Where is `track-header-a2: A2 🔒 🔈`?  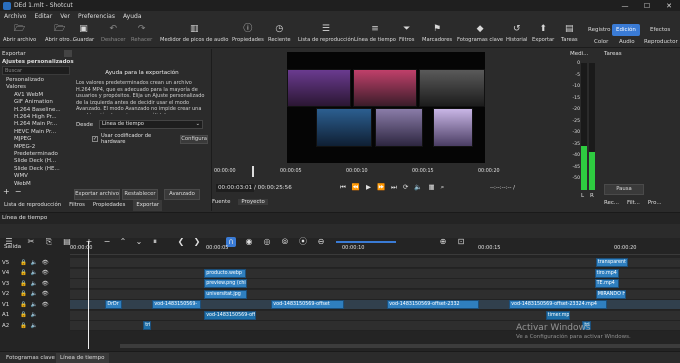 track-header-a2: A2 🔒 🔈 is located at coordinates (35, 325).